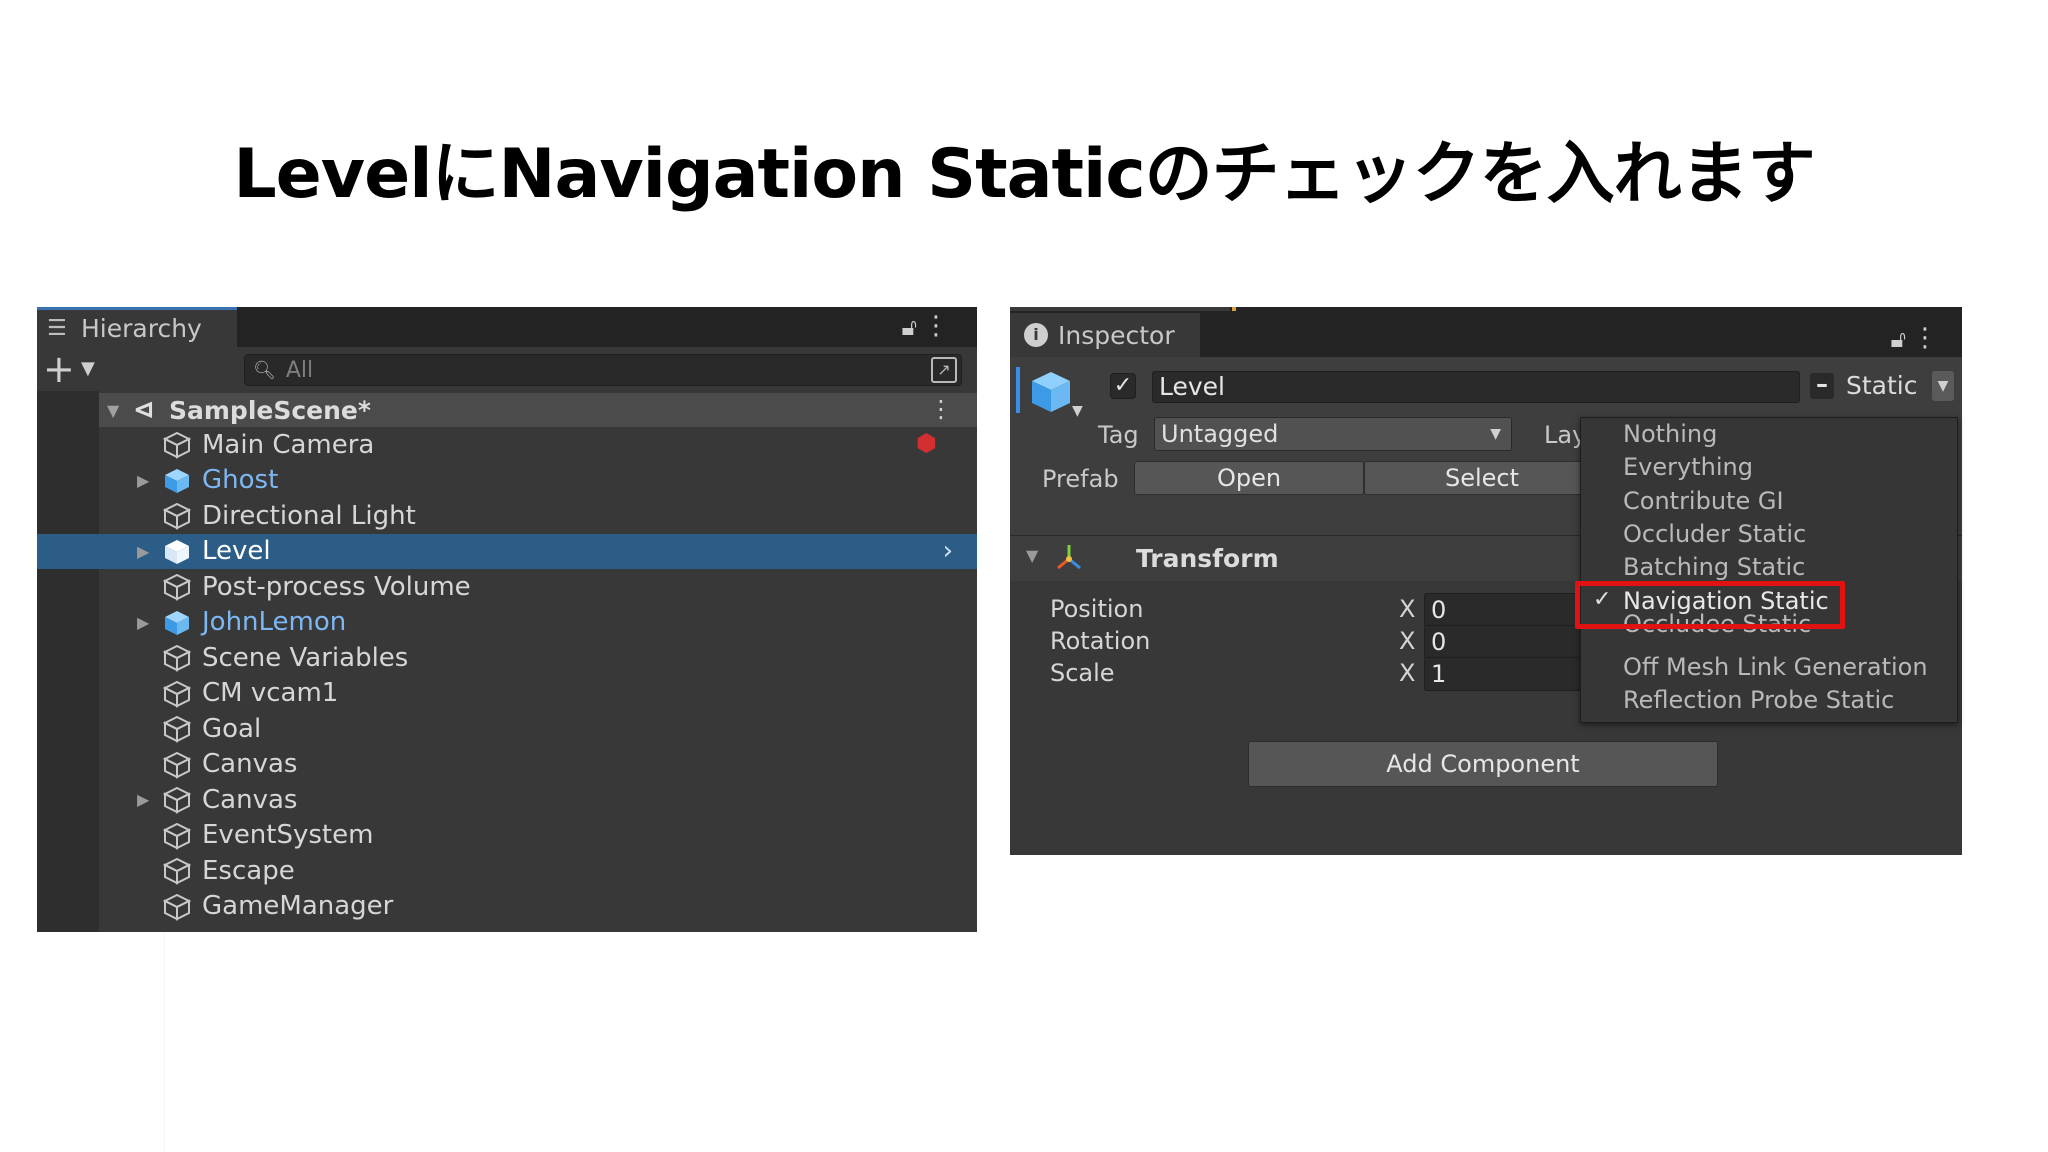  I want to click on scale-x-field: 1, so click(1504, 674).